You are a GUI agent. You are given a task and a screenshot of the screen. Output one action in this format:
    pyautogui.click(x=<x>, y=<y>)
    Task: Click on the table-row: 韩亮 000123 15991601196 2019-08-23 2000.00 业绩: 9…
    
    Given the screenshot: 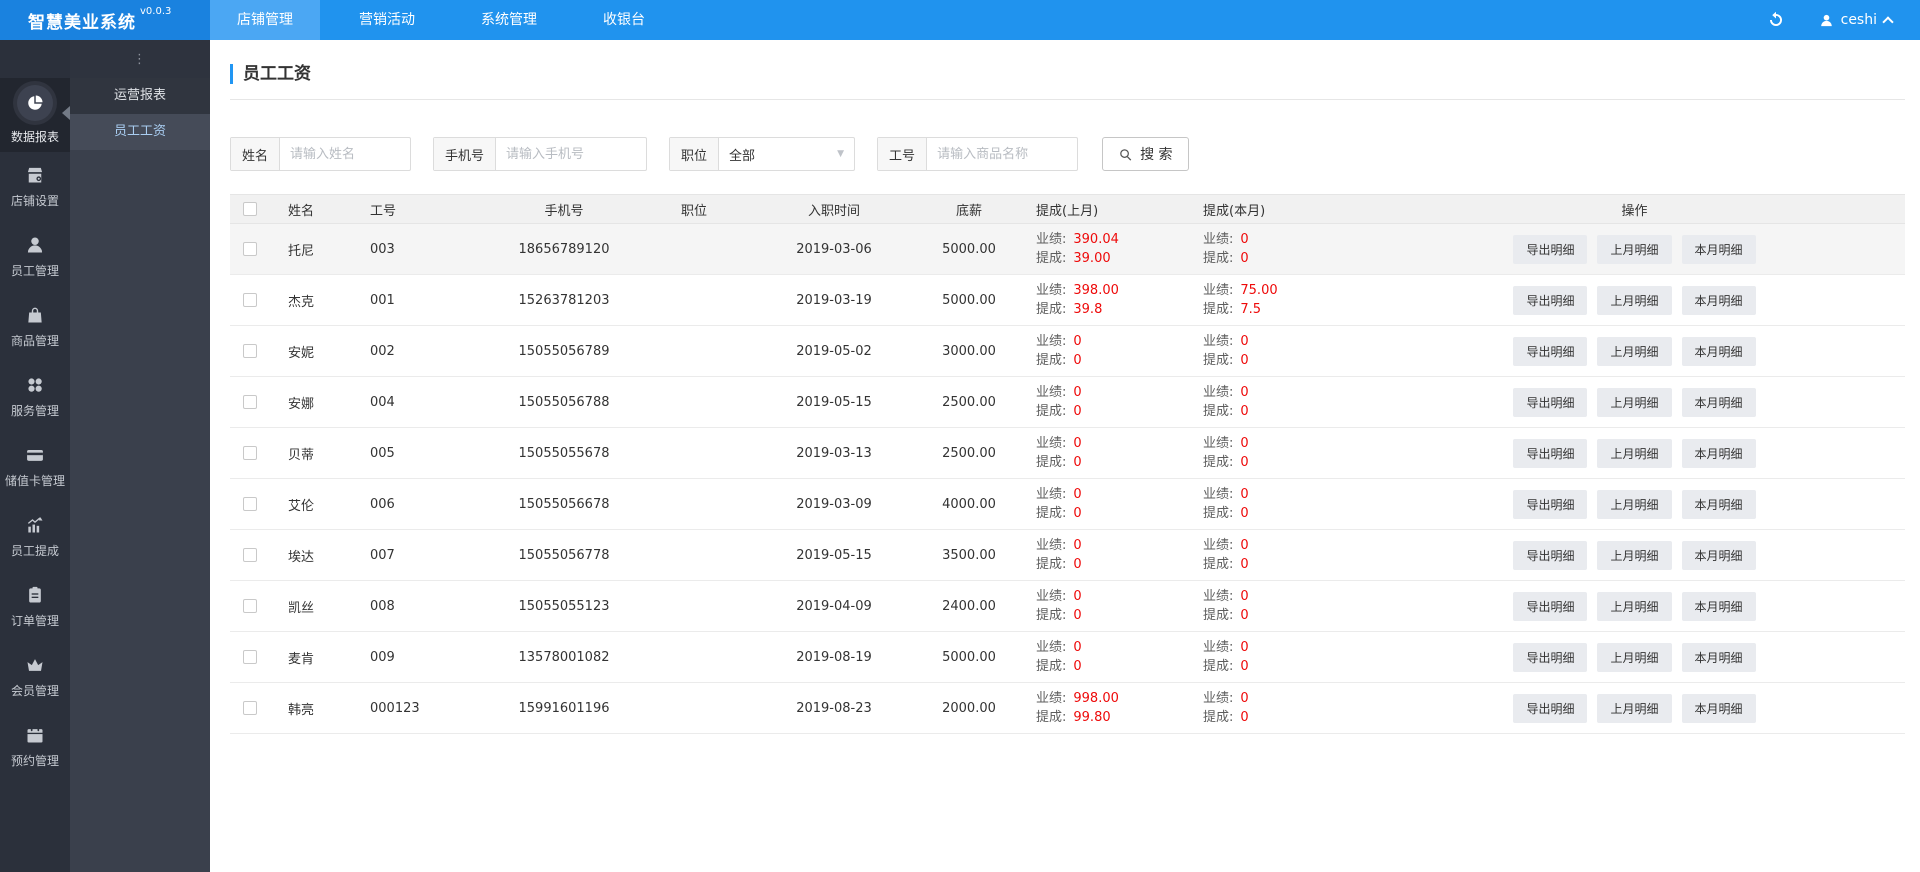 What is the action you would take?
    pyautogui.click(x=1067, y=708)
    